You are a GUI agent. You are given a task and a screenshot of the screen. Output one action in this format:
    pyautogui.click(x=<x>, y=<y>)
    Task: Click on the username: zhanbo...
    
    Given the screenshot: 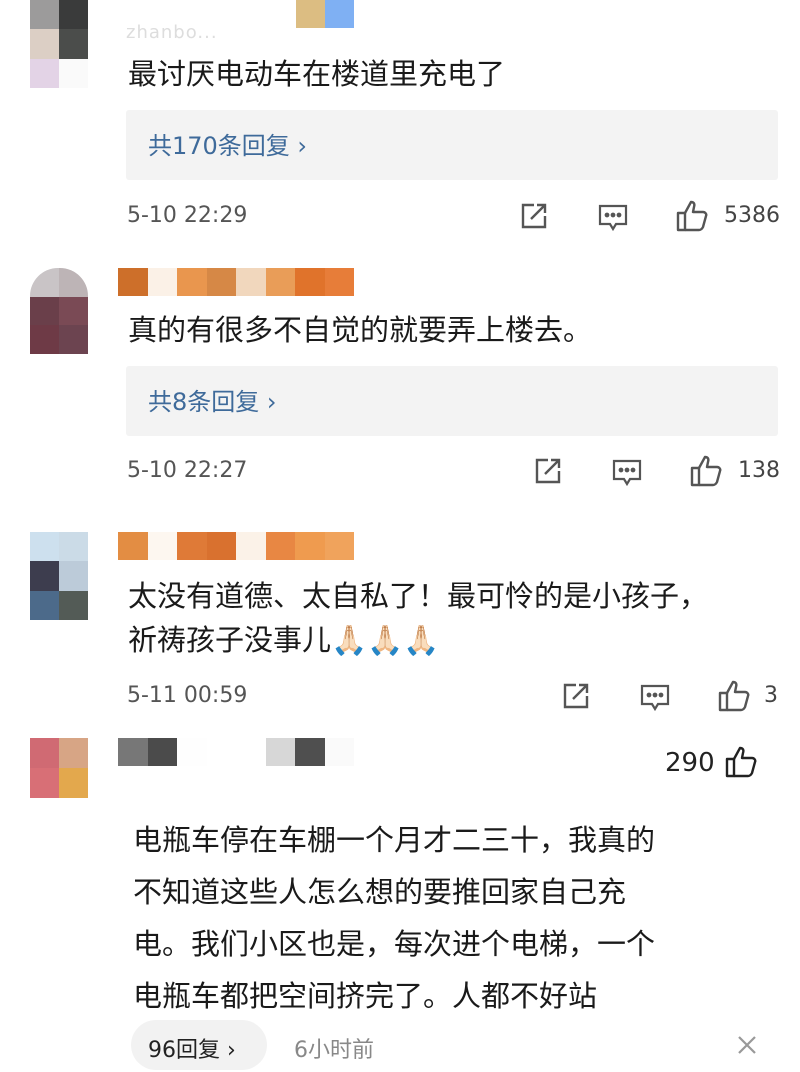 What is the action you would take?
    pyautogui.click(x=172, y=32)
    